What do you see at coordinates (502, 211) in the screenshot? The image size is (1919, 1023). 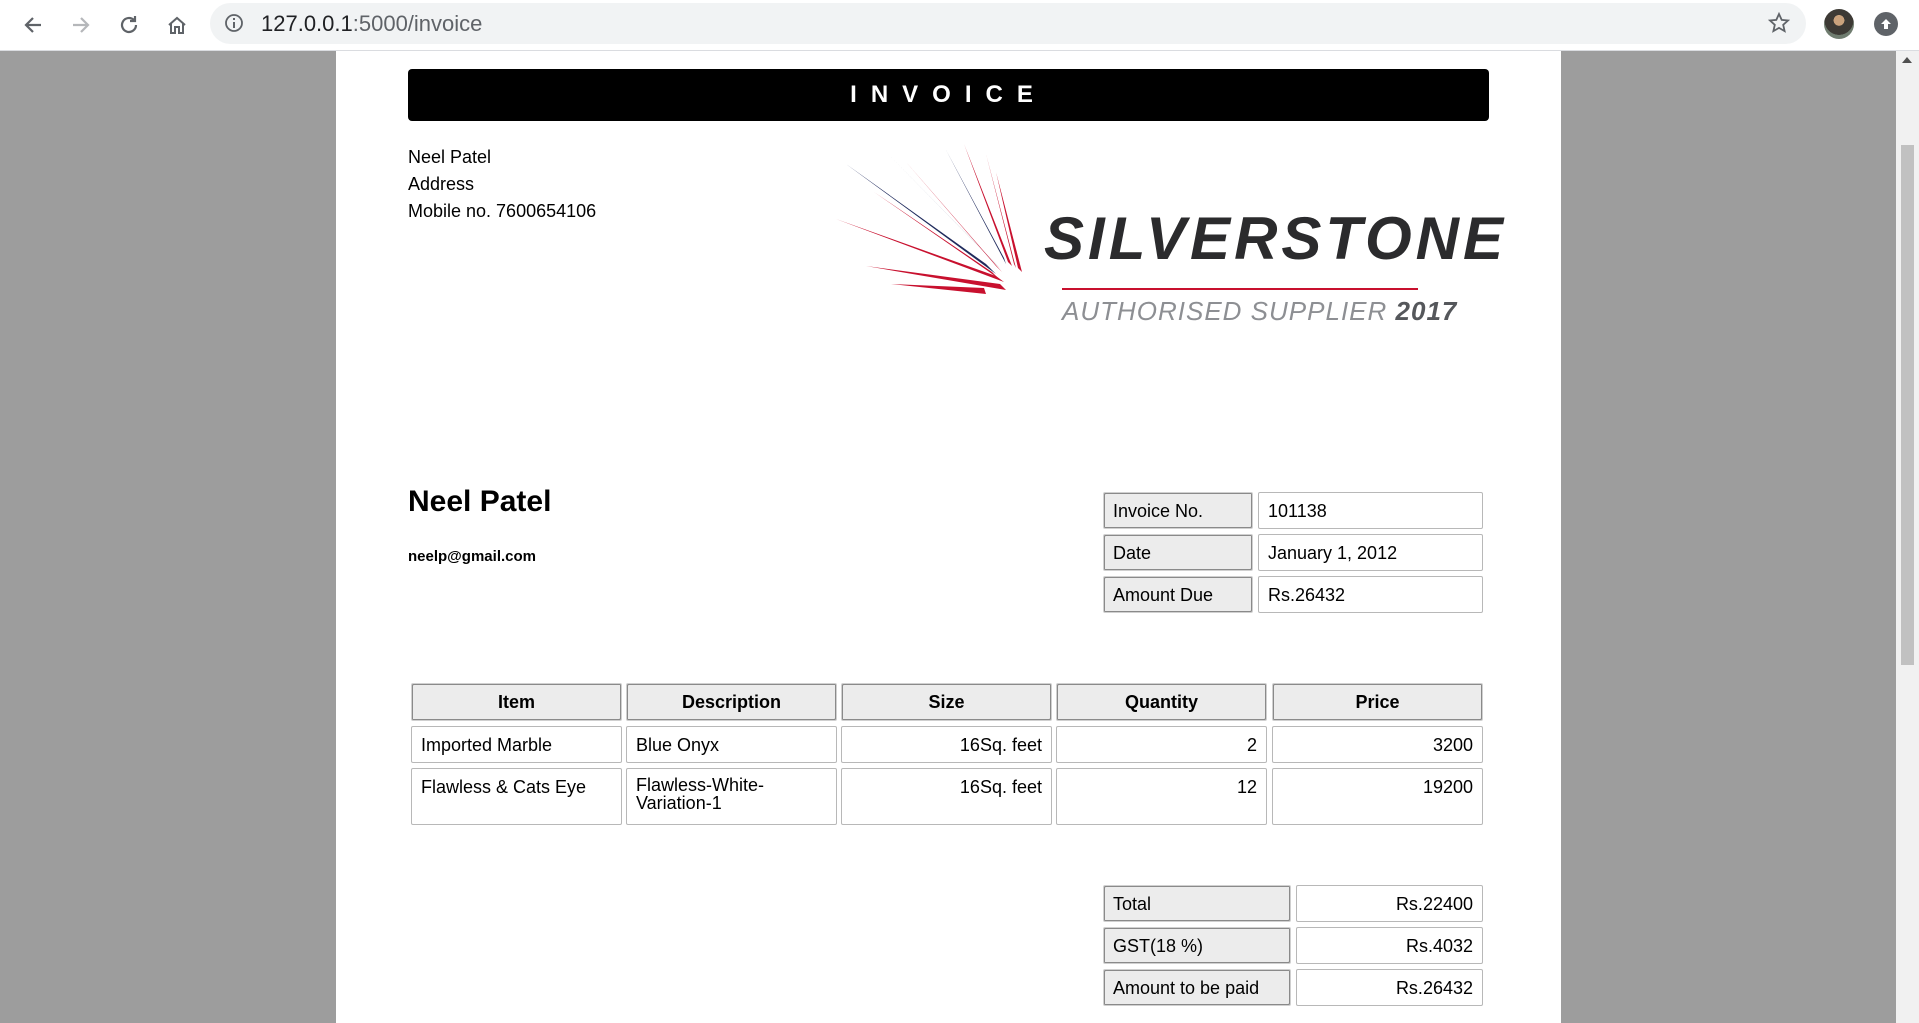 I see `seller-mobile: Mobile no. 7600654106` at bounding box center [502, 211].